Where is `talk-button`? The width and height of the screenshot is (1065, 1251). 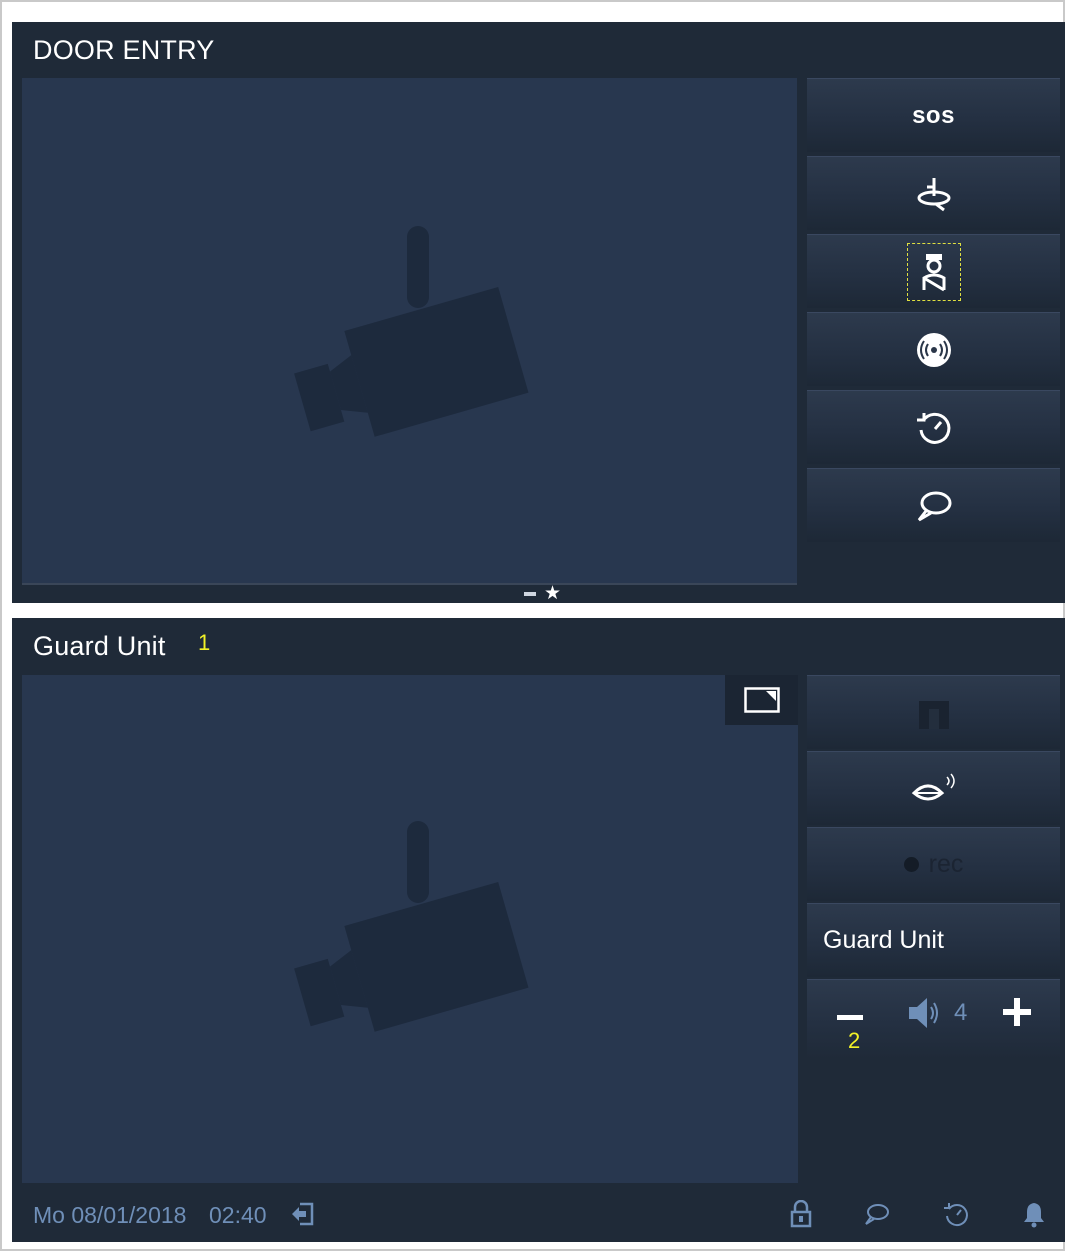 talk-button is located at coordinates (933, 788).